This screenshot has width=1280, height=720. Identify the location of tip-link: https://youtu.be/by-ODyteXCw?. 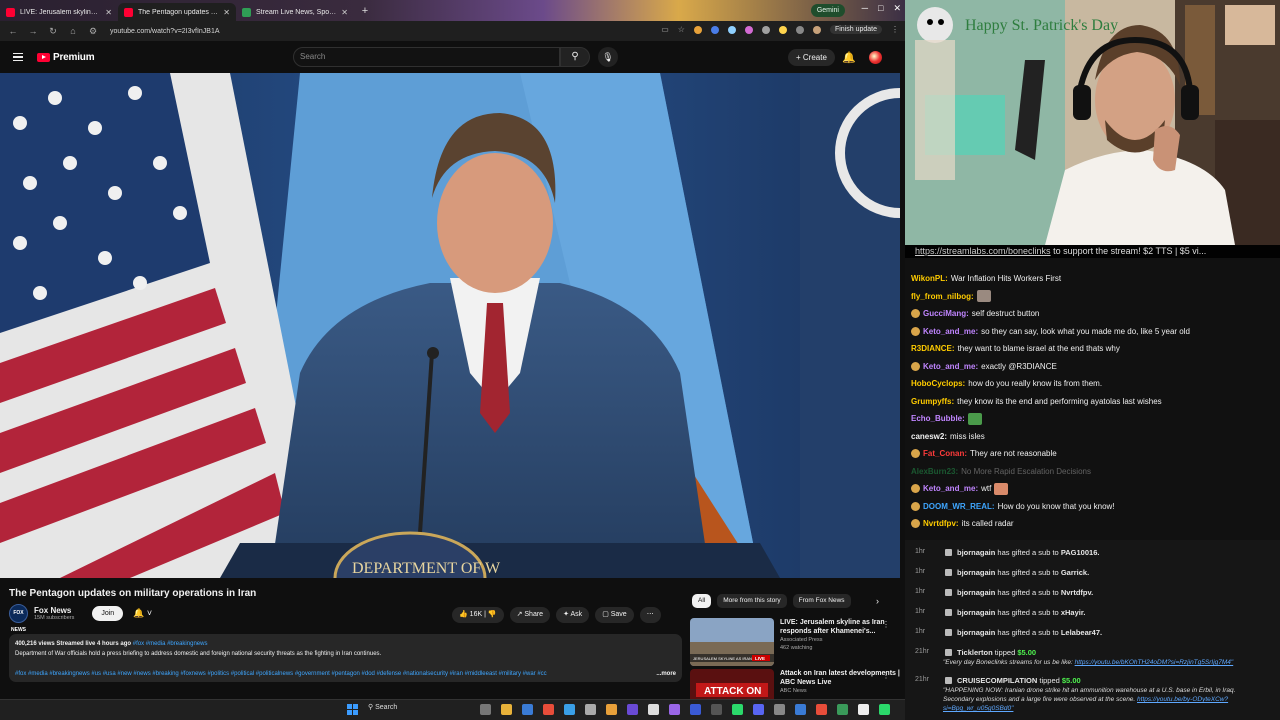
(1182, 699).